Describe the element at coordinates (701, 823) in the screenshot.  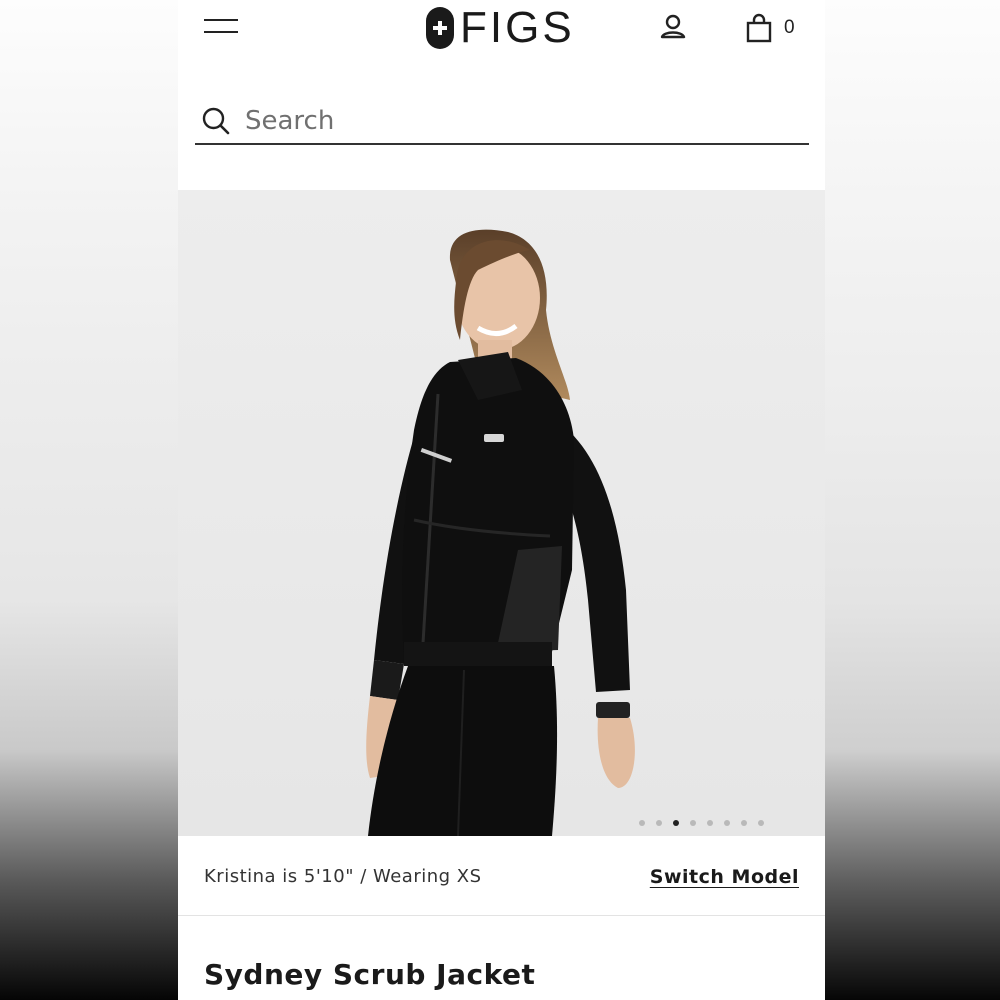
I see `carousel-pagination` at that location.